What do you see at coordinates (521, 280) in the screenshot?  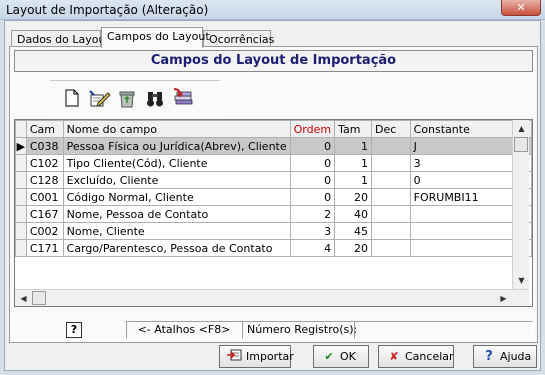 I see `scroll-down-arrow-icon: ▼` at bounding box center [521, 280].